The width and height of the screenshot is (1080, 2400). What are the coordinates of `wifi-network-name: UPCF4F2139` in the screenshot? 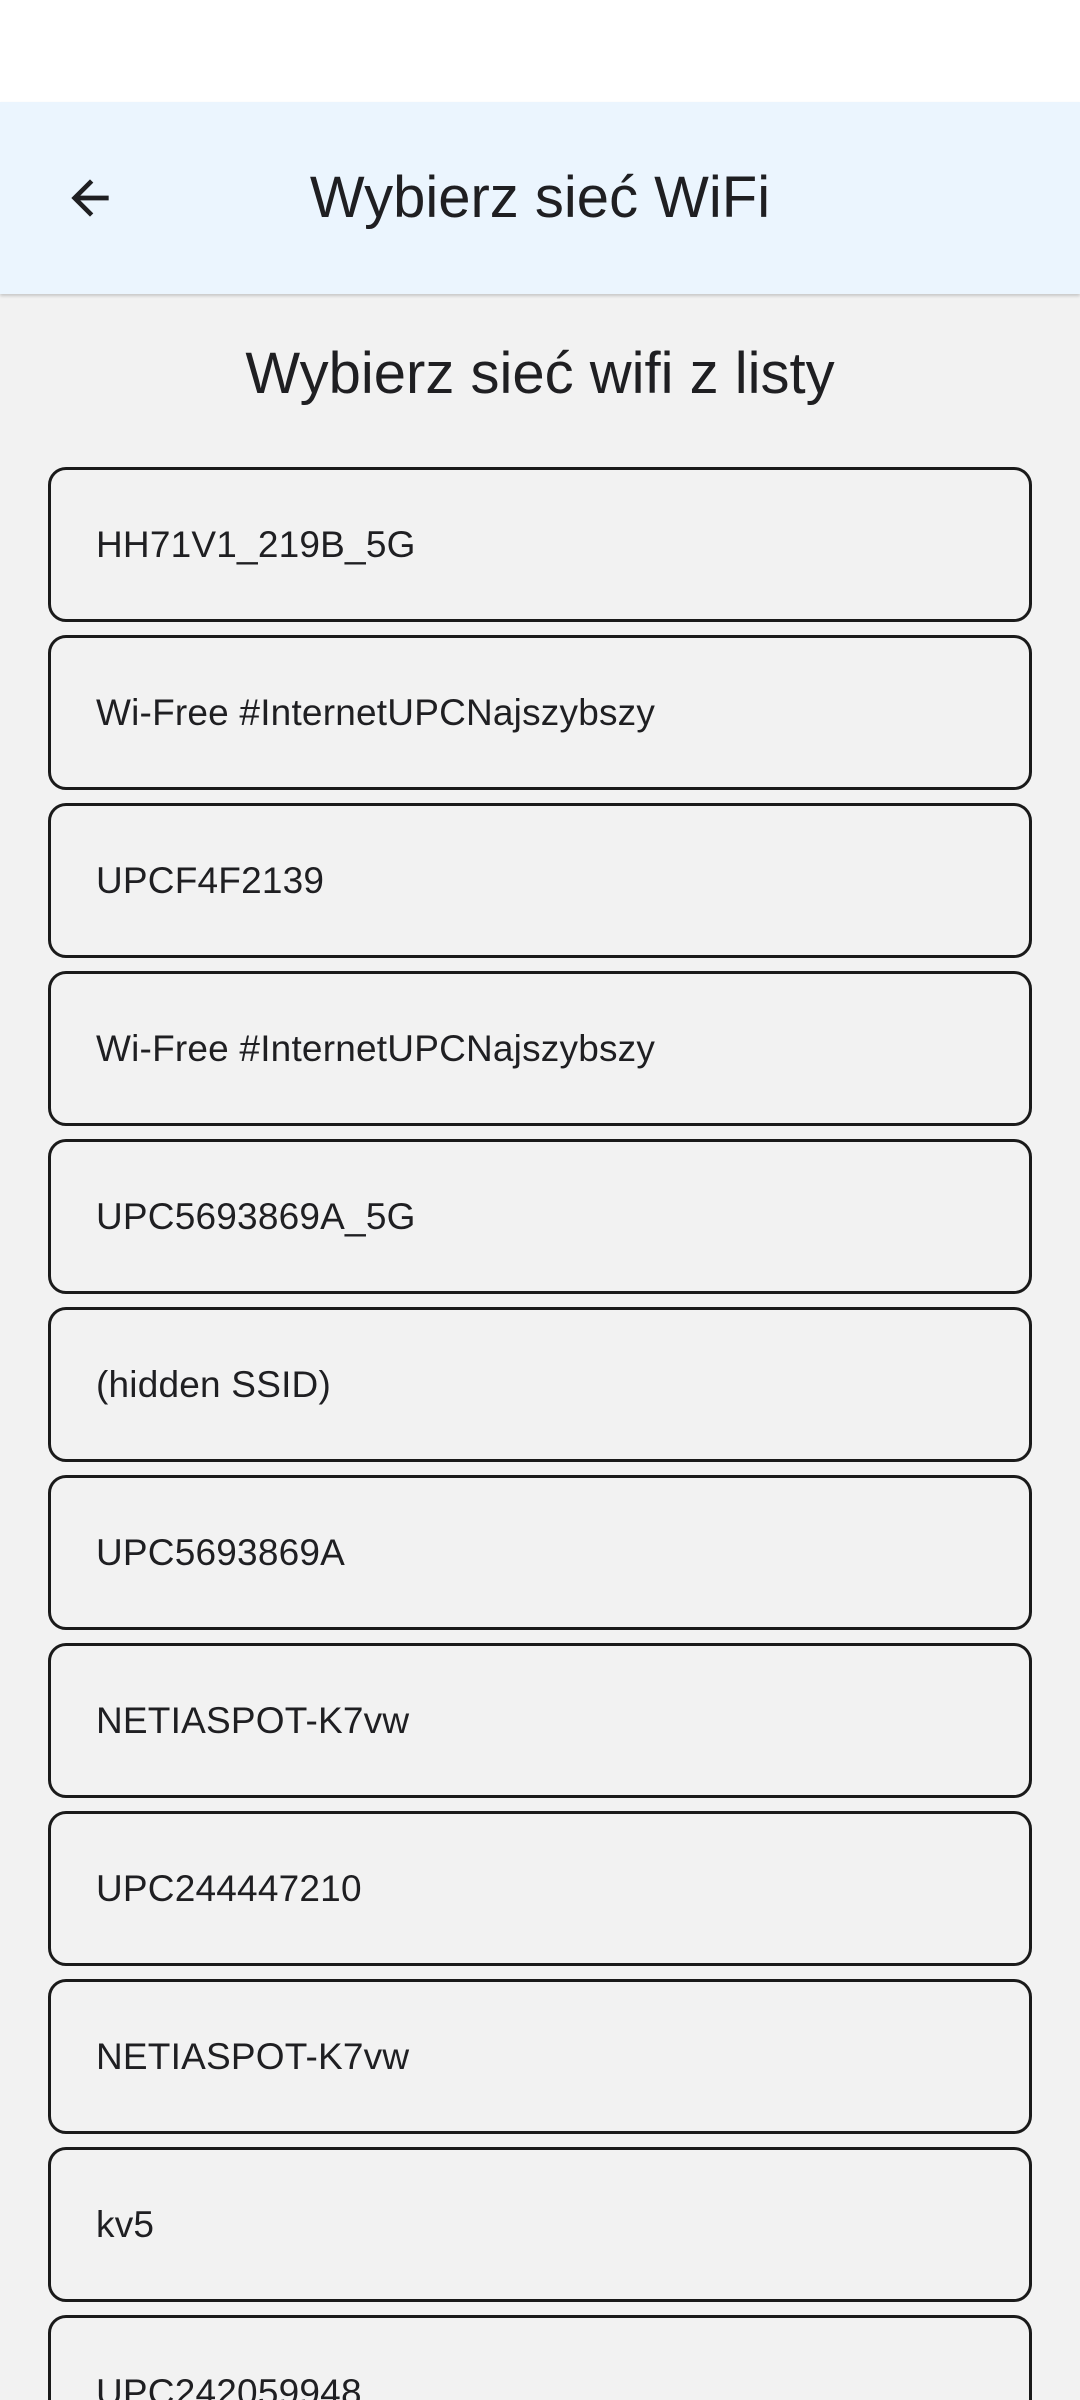 It's located at (210, 880).